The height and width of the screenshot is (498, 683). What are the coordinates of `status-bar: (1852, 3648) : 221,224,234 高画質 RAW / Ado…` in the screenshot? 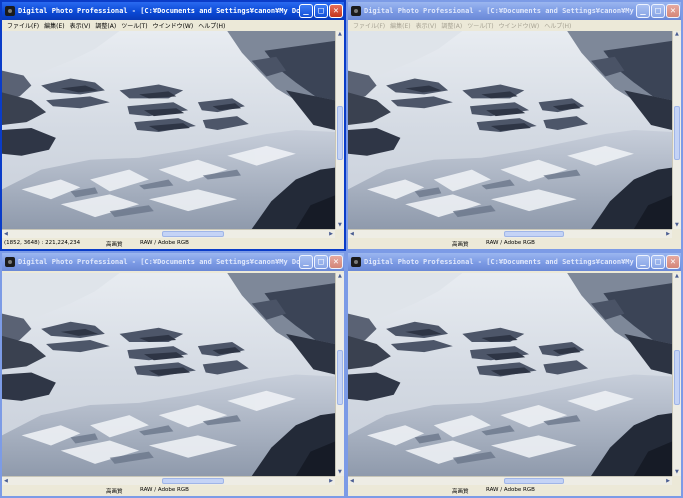 It's located at (173, 243).